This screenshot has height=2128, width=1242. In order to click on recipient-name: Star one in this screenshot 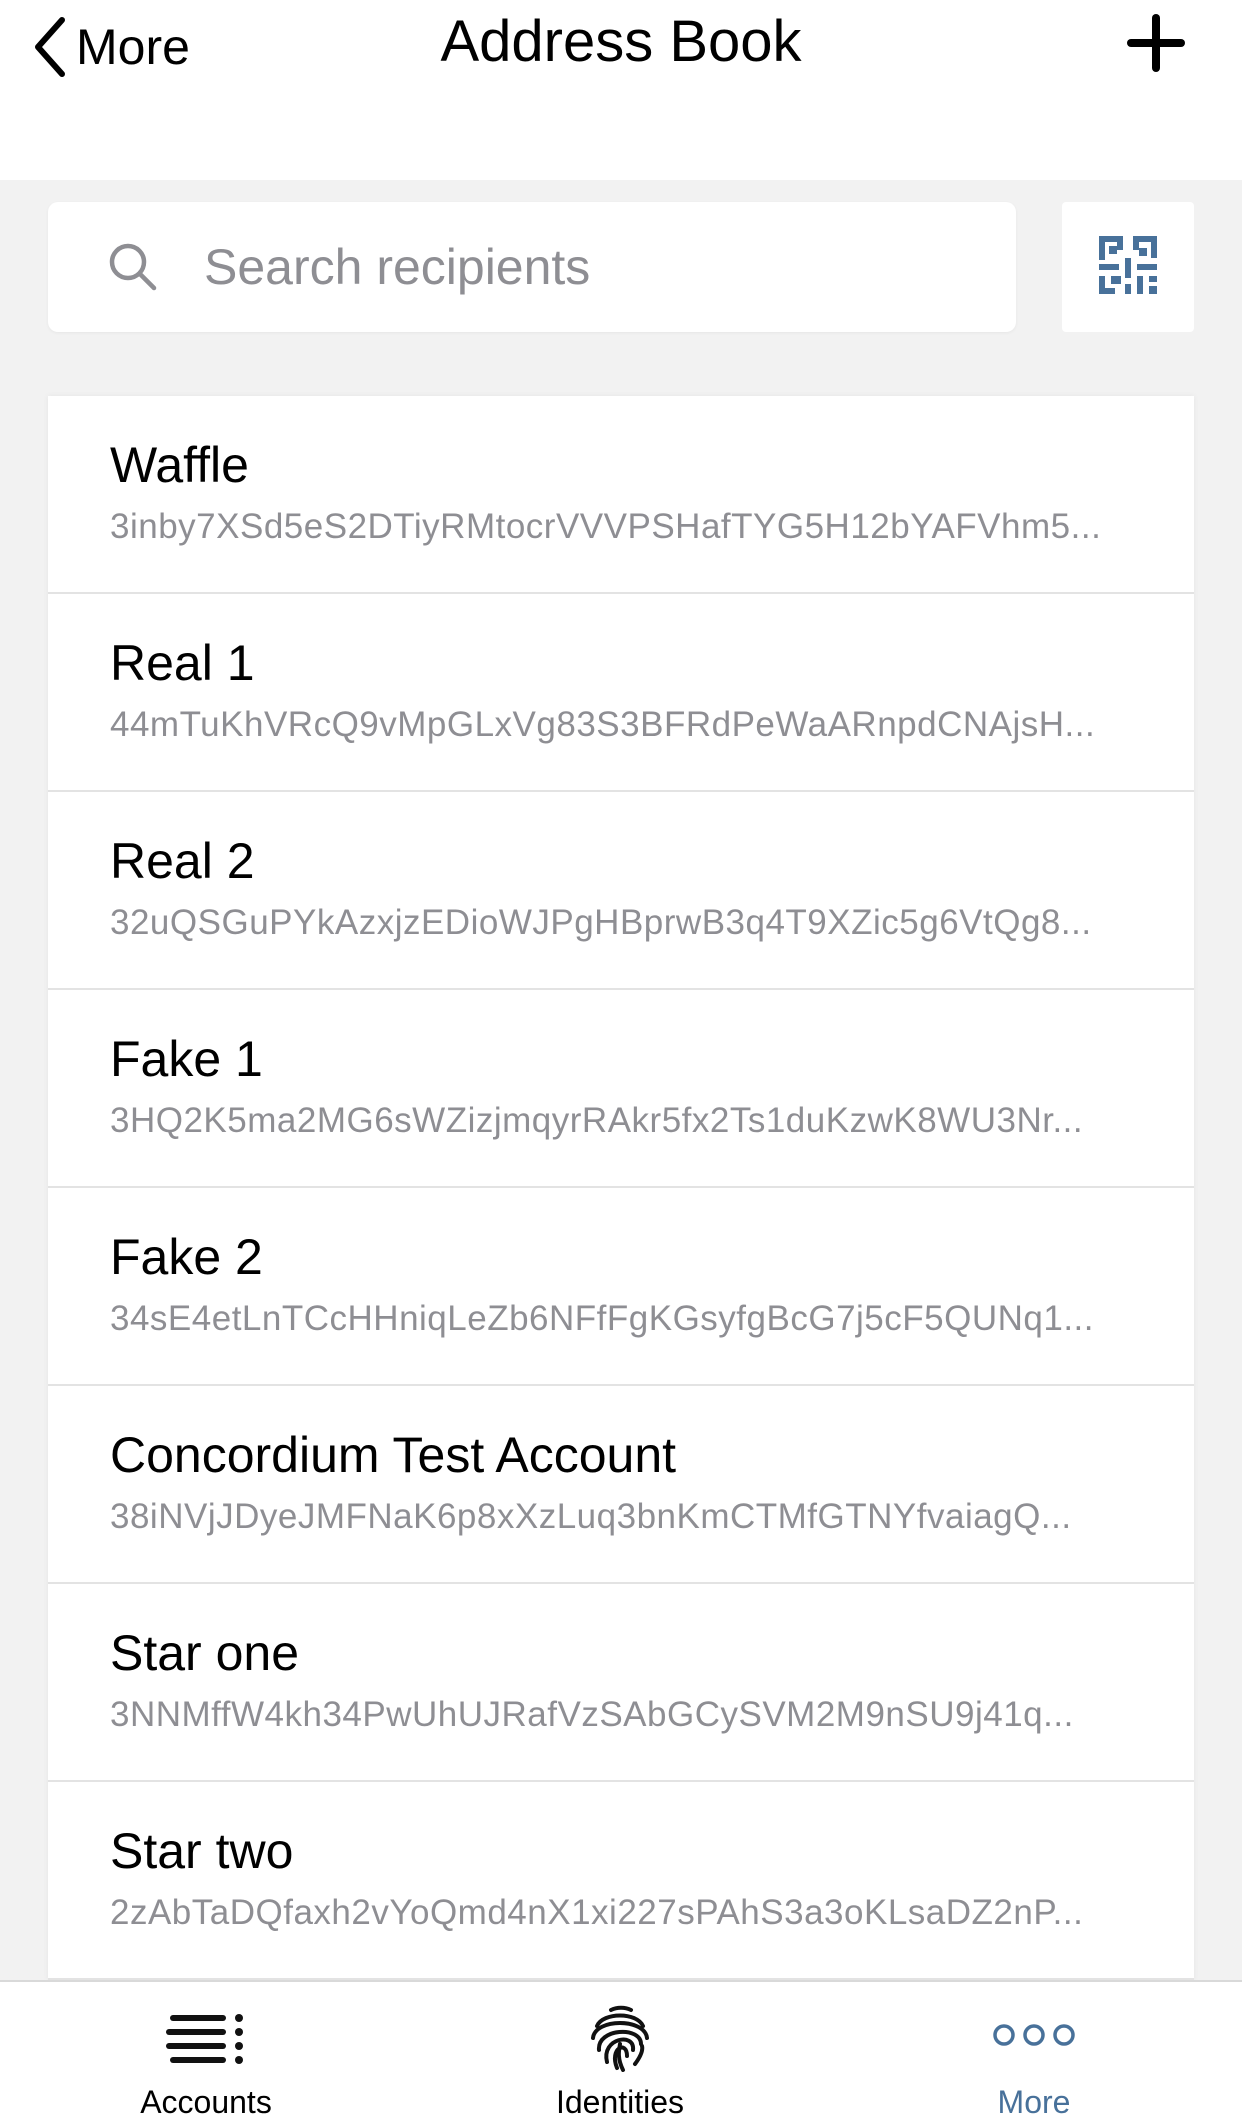, I will do `click(205, 1653)`.